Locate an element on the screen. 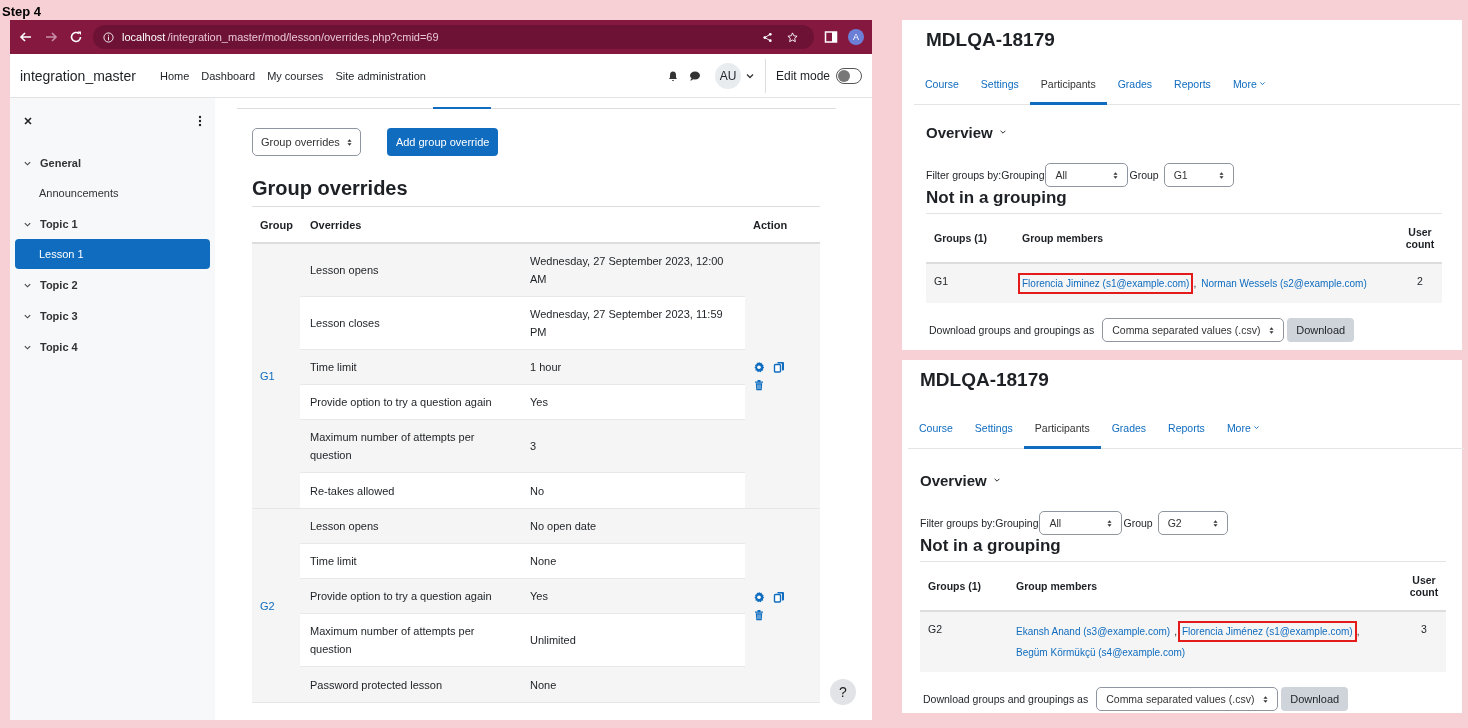 The height and width of the screenshot is (728, 1468). member-link: Norman Wessels (s2@example.com) is located at coordinates (1284, 283).